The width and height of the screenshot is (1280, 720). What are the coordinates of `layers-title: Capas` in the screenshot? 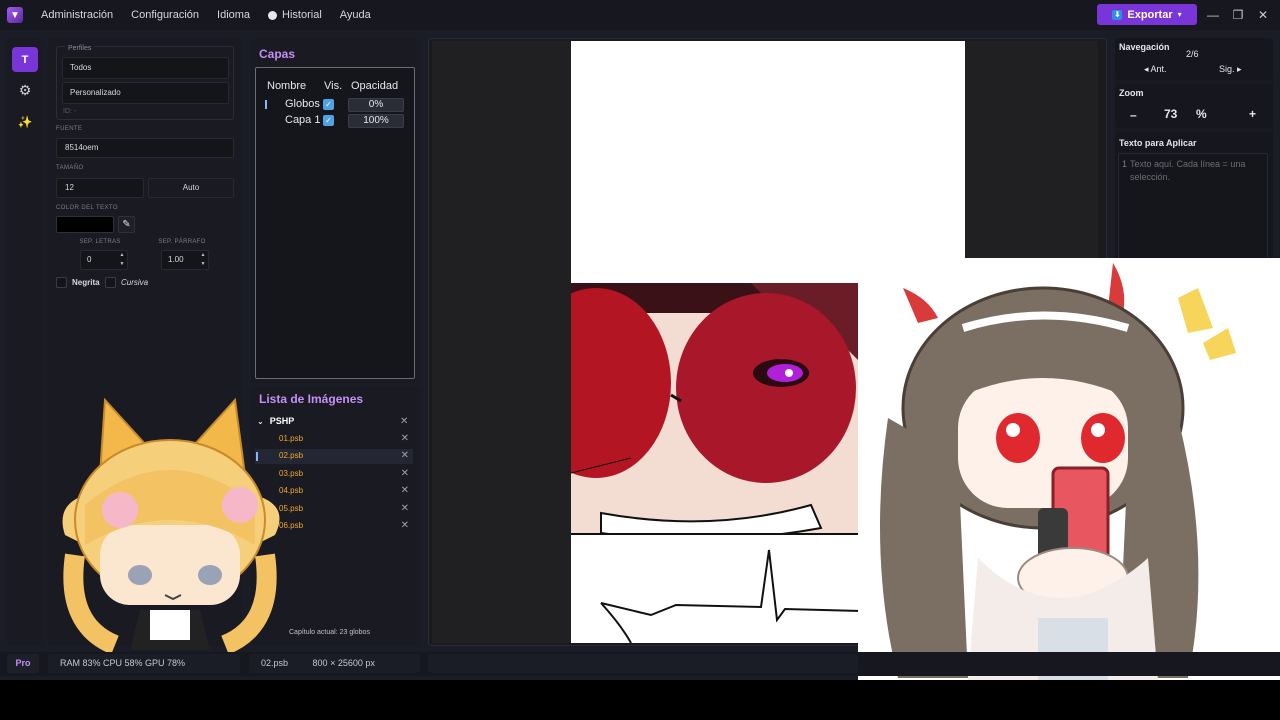 It's located at (277, 54).